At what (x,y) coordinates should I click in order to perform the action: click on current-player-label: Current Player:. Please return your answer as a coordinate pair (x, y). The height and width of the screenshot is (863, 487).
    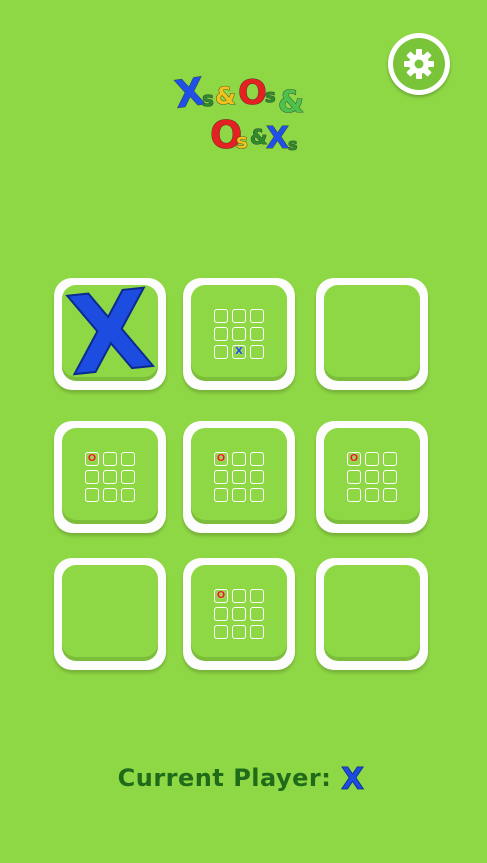
    Looking at the image, I should click on (224, 778).